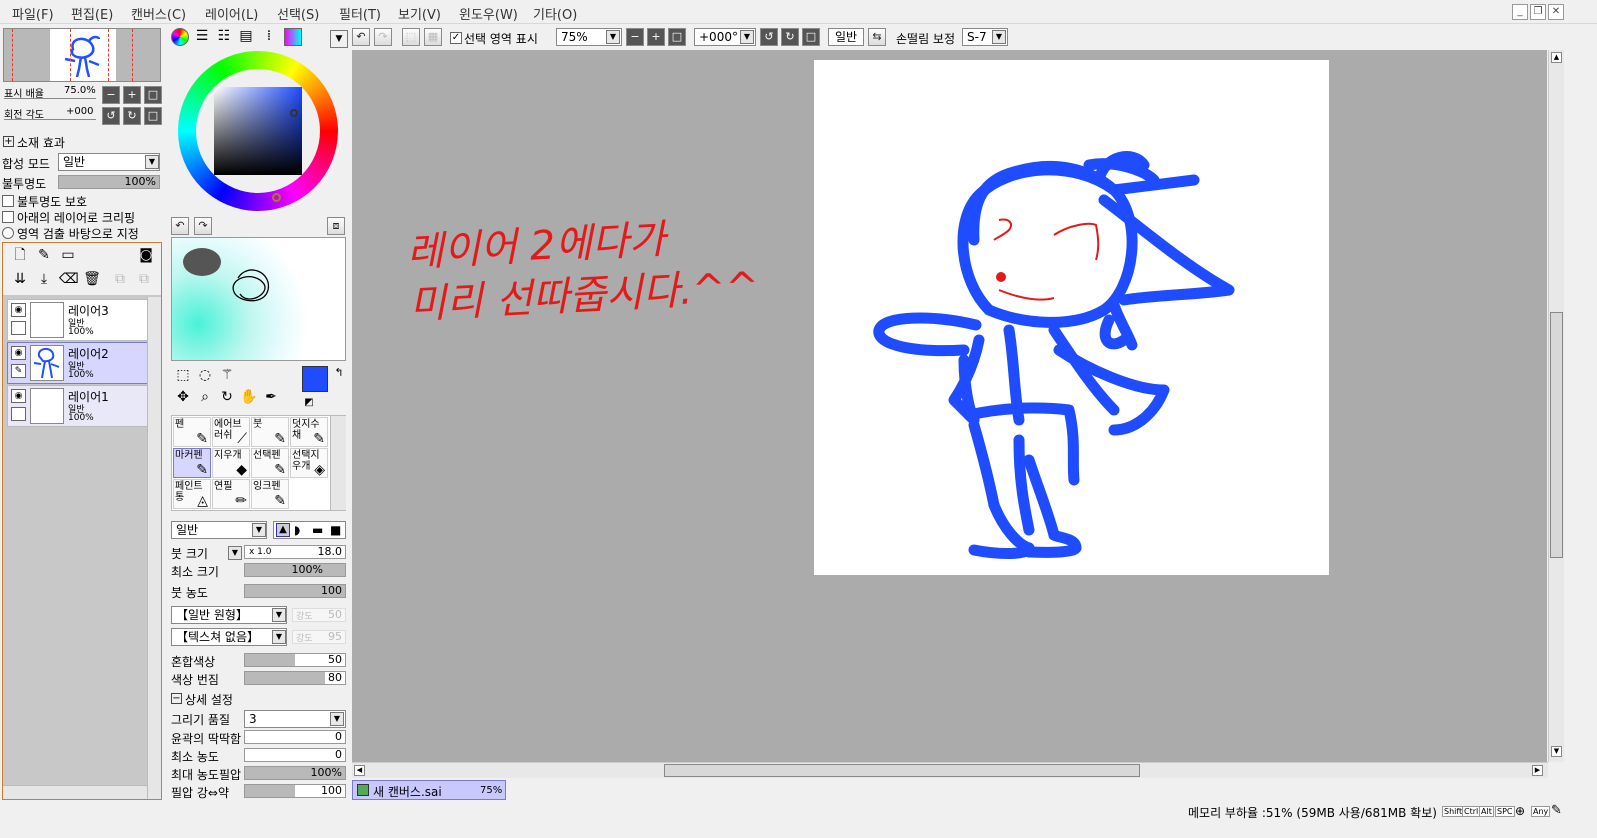 Image resolution: width=1597 pixels, height=838 pixels. Describe the element at coordinates (82, 55) in the screenshot. I see `navigator-preview` at that location.